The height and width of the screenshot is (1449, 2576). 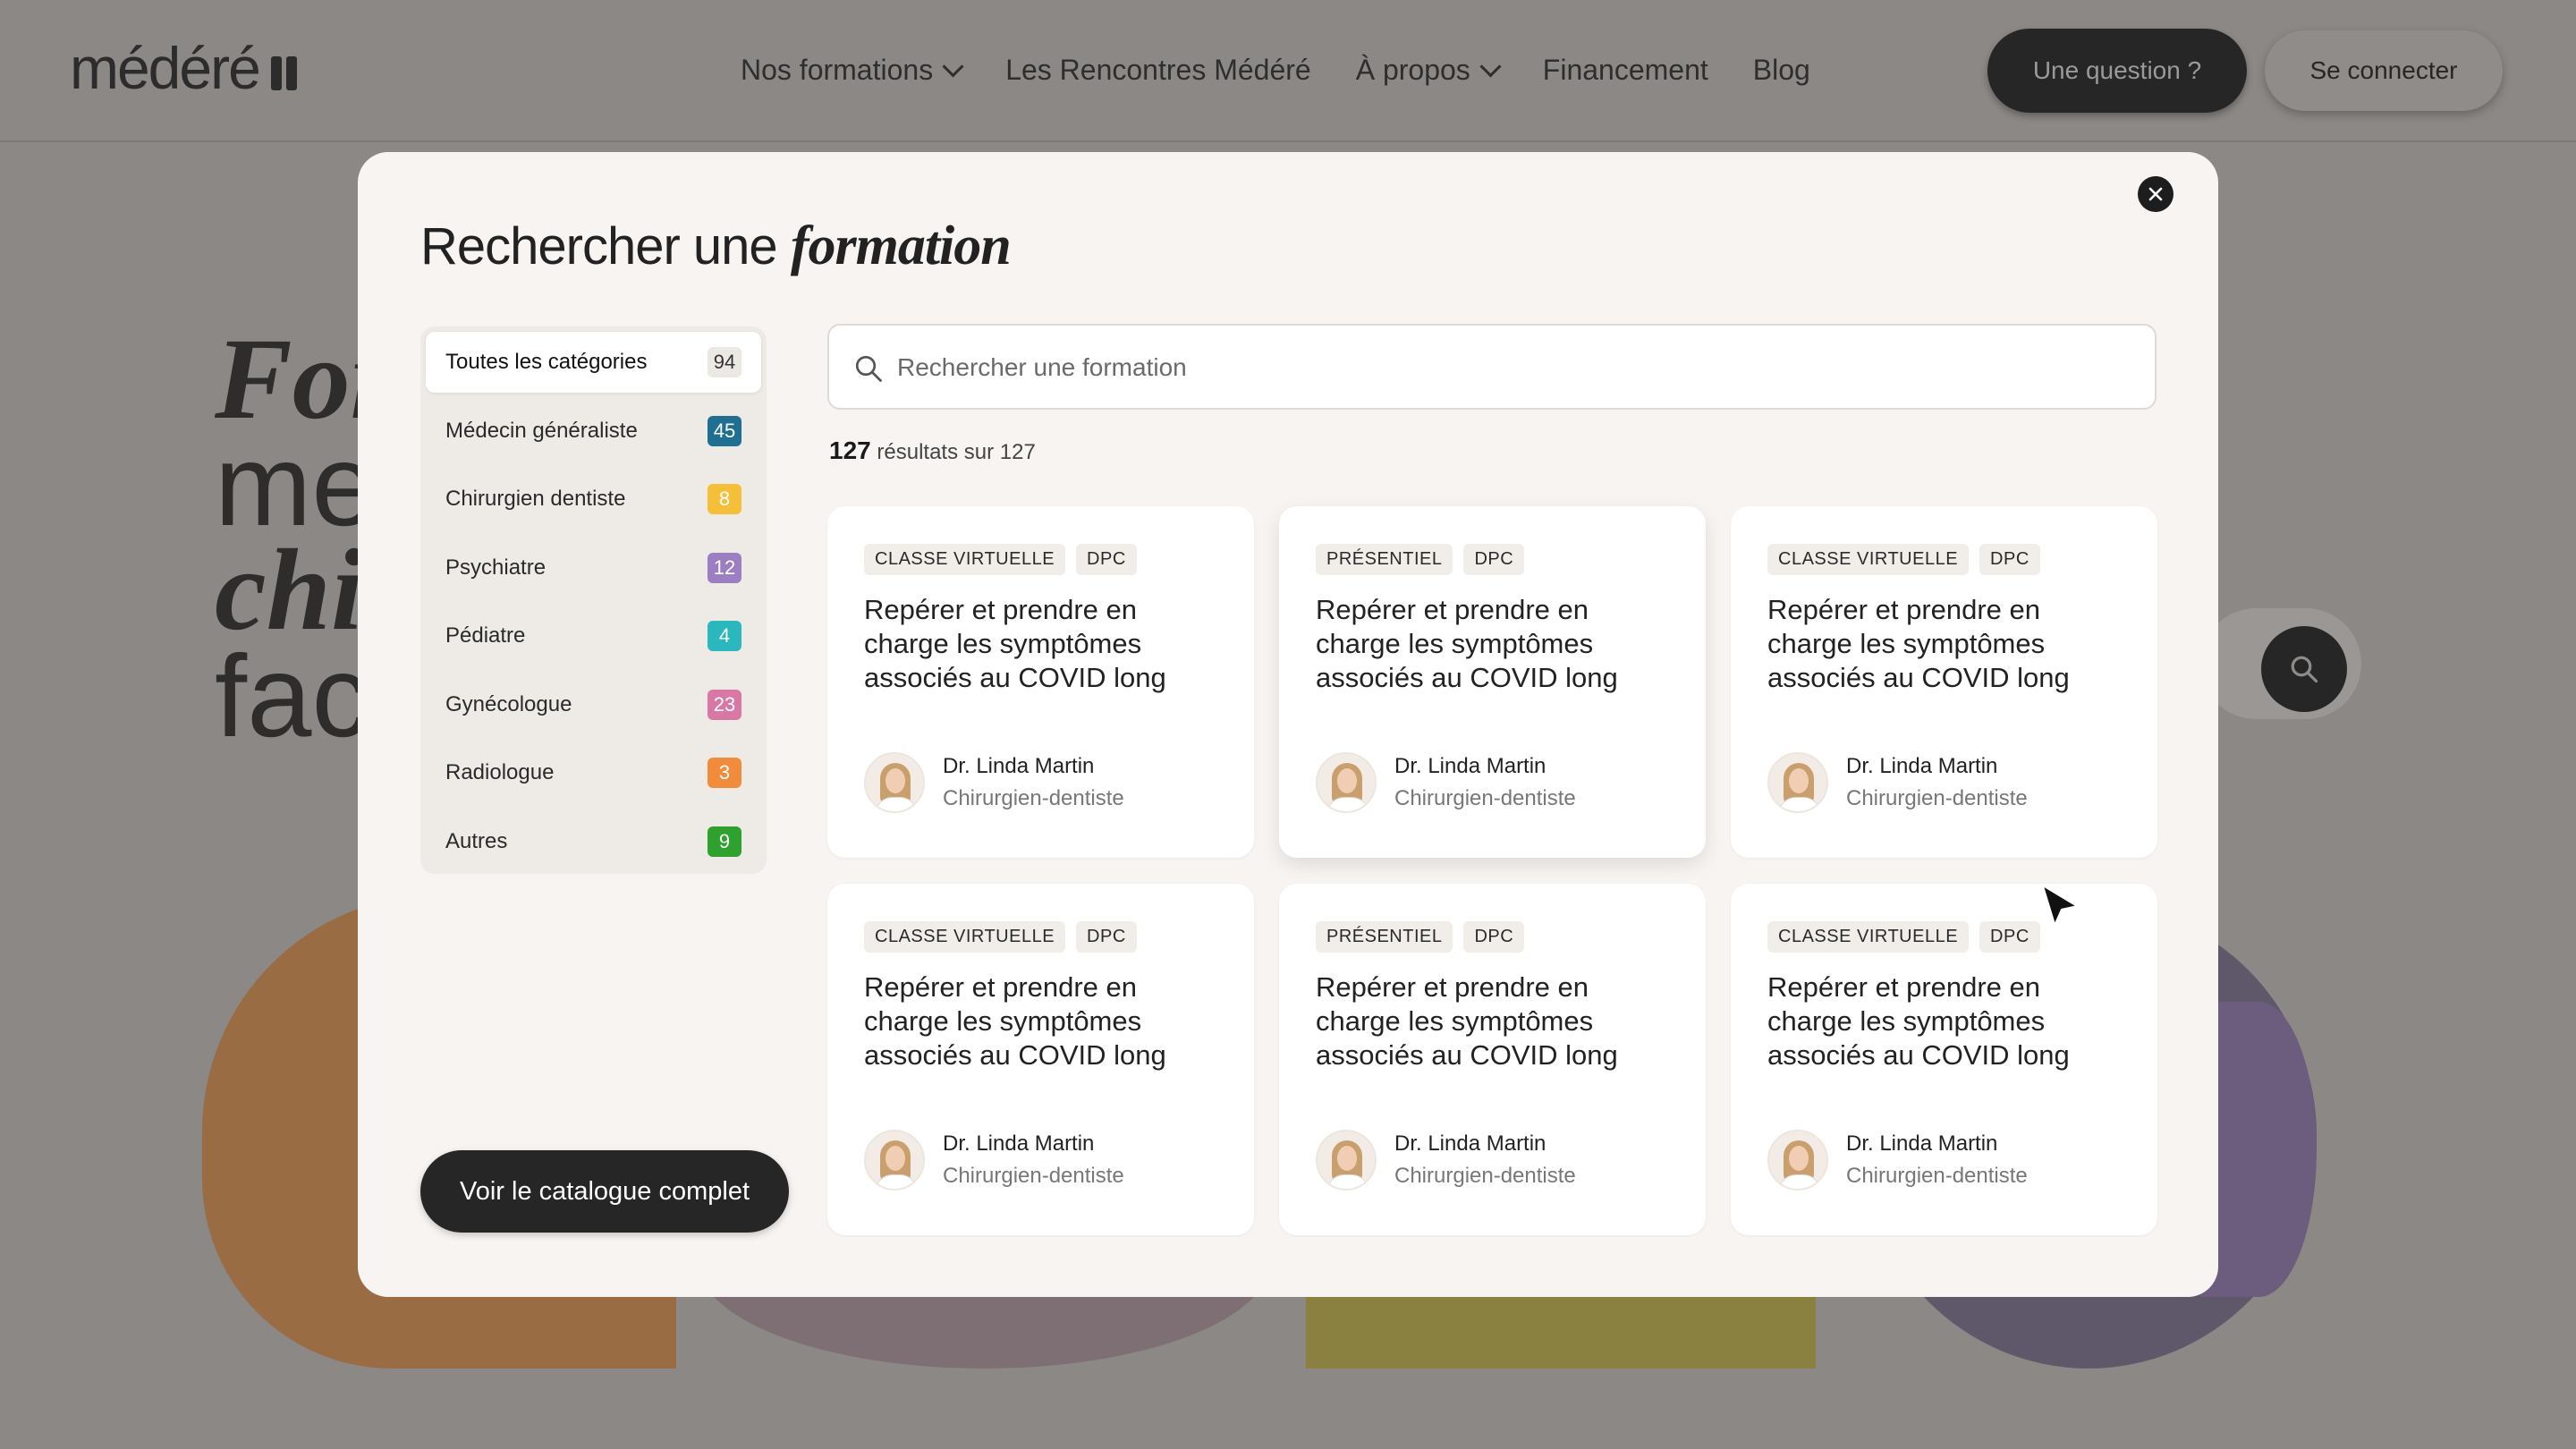 What do you see at coordinates (535, 499) in the screenshot?
I see `category-label: Chirurgien dentiste` at bounding box center [535, 499].